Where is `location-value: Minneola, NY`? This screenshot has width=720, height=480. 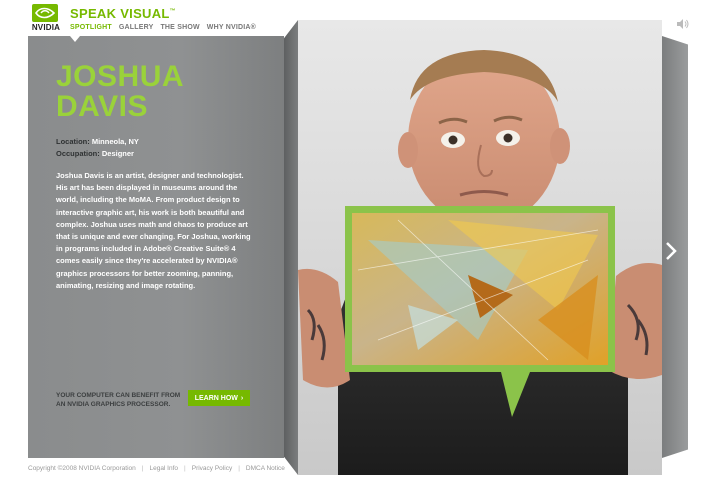 location-value: Minneola, NY is located at coordinates (115, 141).